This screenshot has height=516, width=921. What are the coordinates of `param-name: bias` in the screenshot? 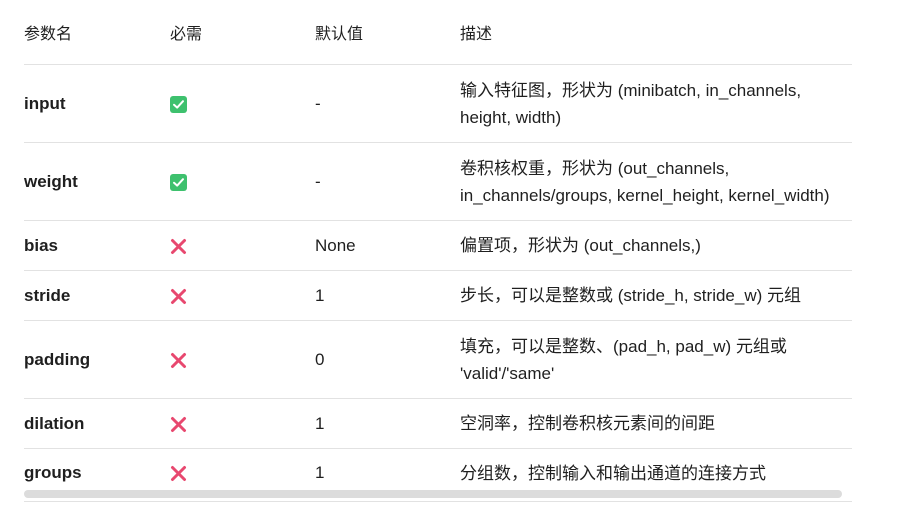 It's located at (97, 245).